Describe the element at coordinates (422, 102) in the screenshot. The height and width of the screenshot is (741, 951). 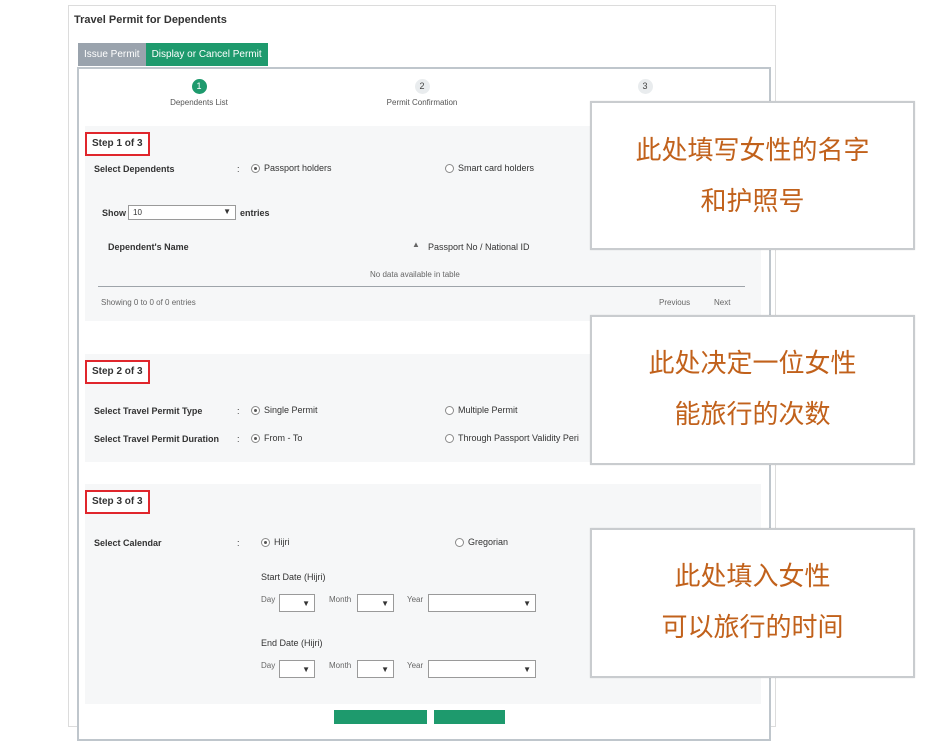
I see `wizard-step-label: Permit Confirmation` at that location.